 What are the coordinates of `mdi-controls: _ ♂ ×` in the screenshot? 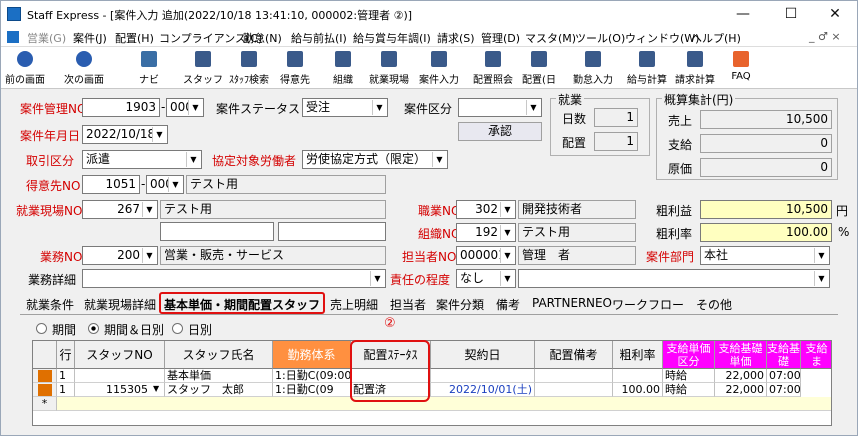 It's located at (825, 36).